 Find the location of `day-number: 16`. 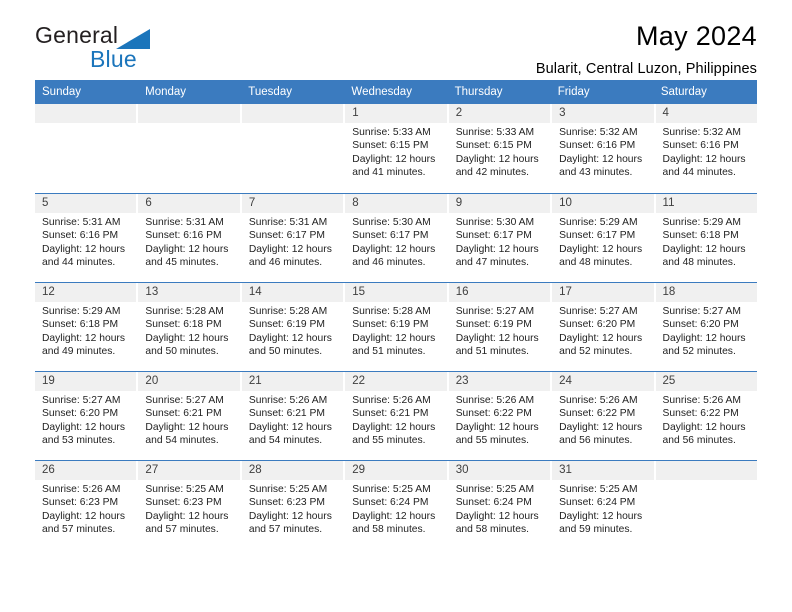

day-number: 16 is located at coordinates (499, 292).